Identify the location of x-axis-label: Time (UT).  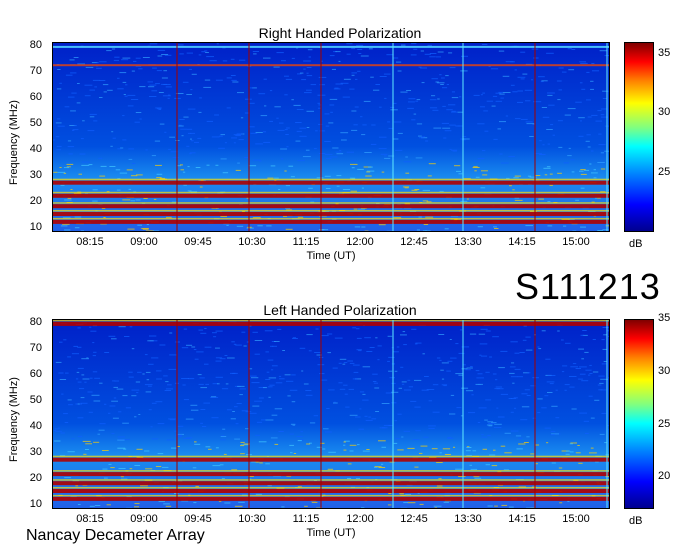
(331, 533).